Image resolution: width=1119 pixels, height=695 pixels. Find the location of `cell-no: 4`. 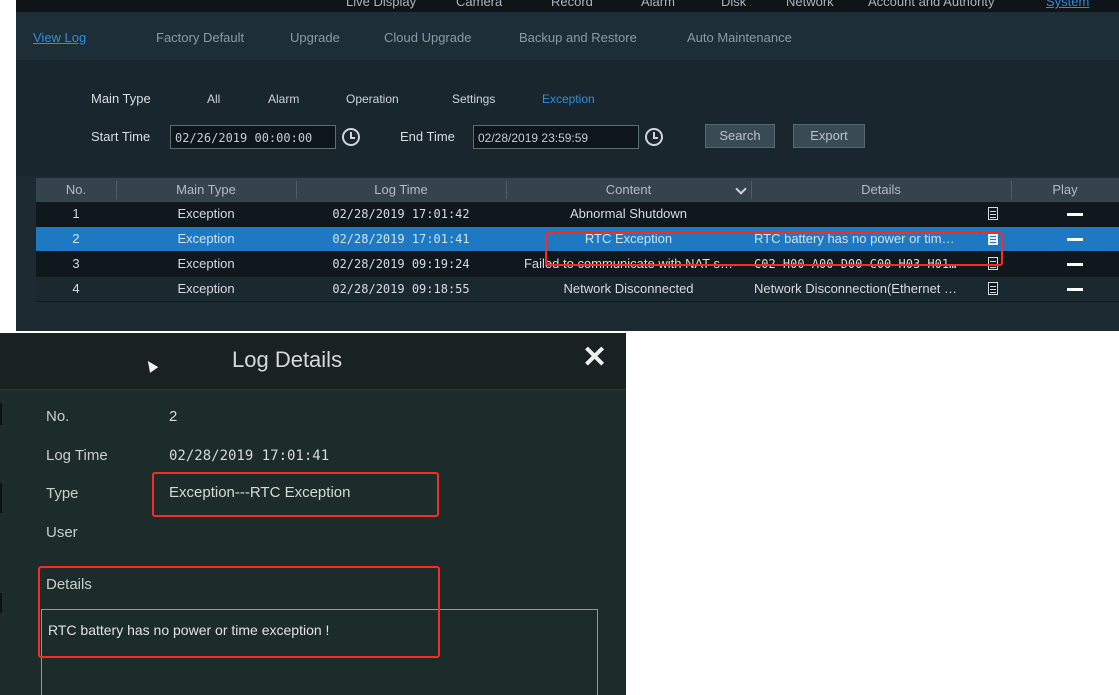

cell-no: 4 is located at coordinates (76, 288).